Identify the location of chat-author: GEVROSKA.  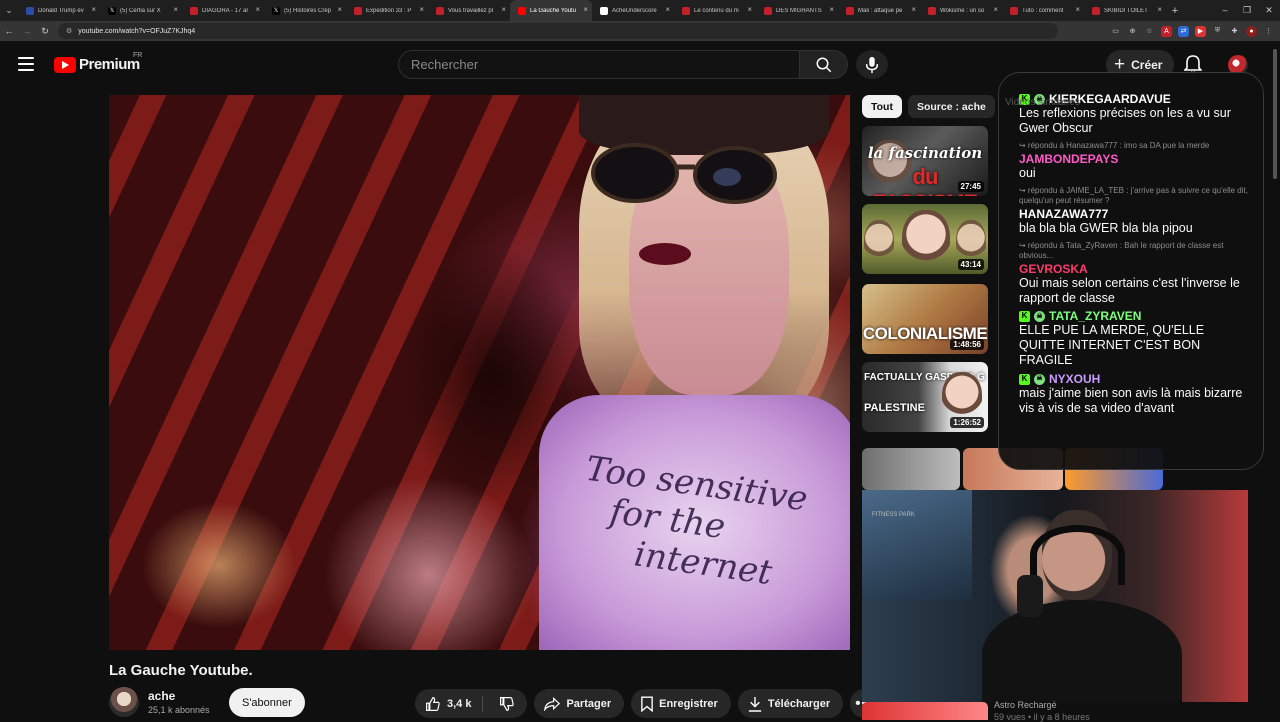
(1134, 269).